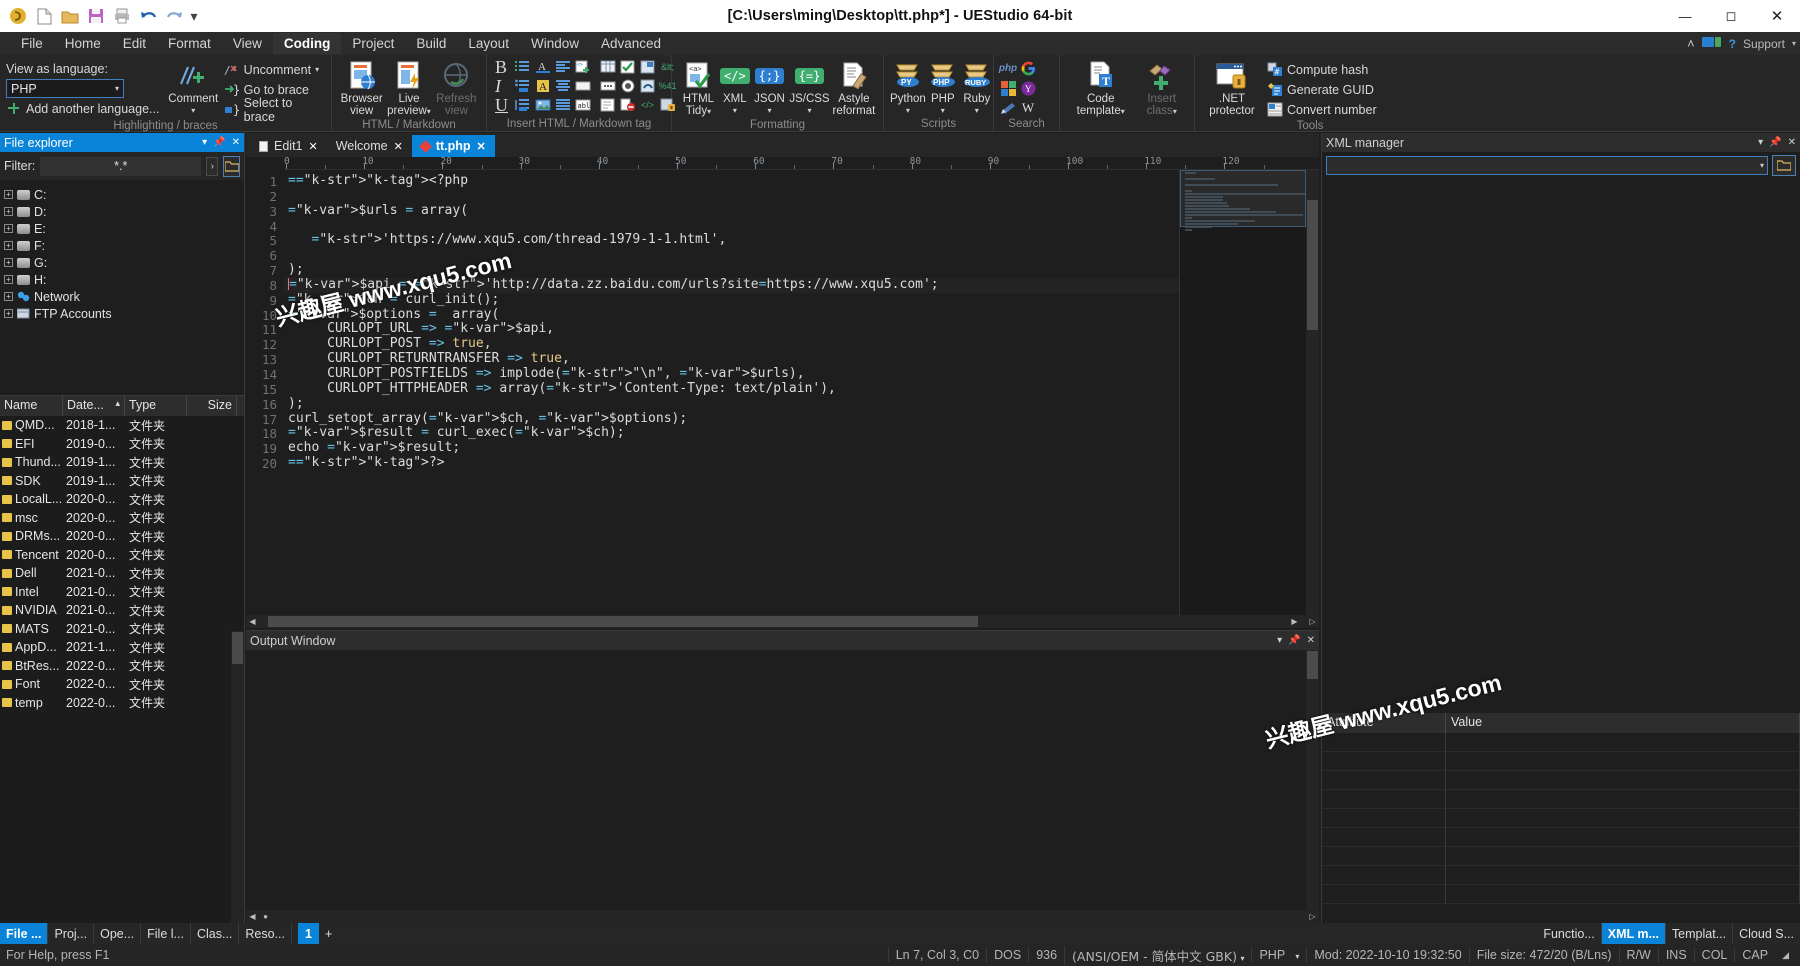 Image resolution: width=1800 pixels, height=966 pixels. Describe the element at coordinates (1623, 723) in the screenshot. I see `column-header-value: Value` at that location.